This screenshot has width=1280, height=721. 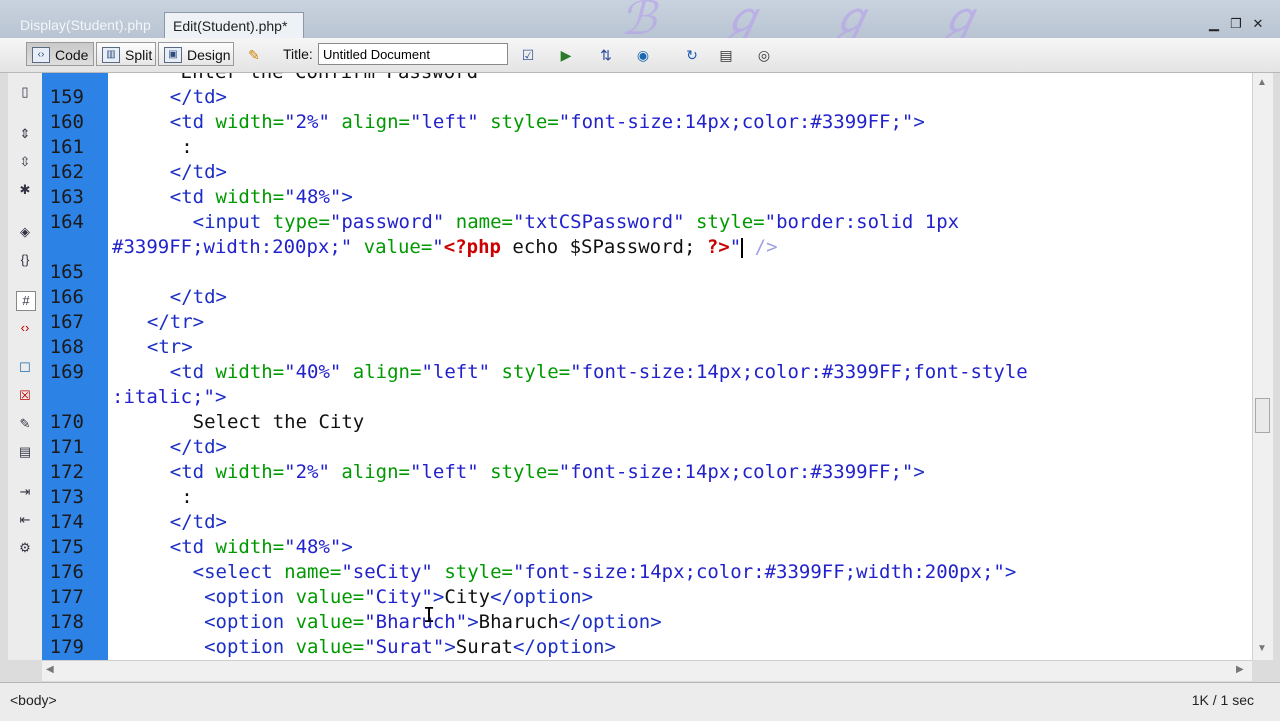 I want to click on file-management-icon: ⇅, so click(x=606, y=55).